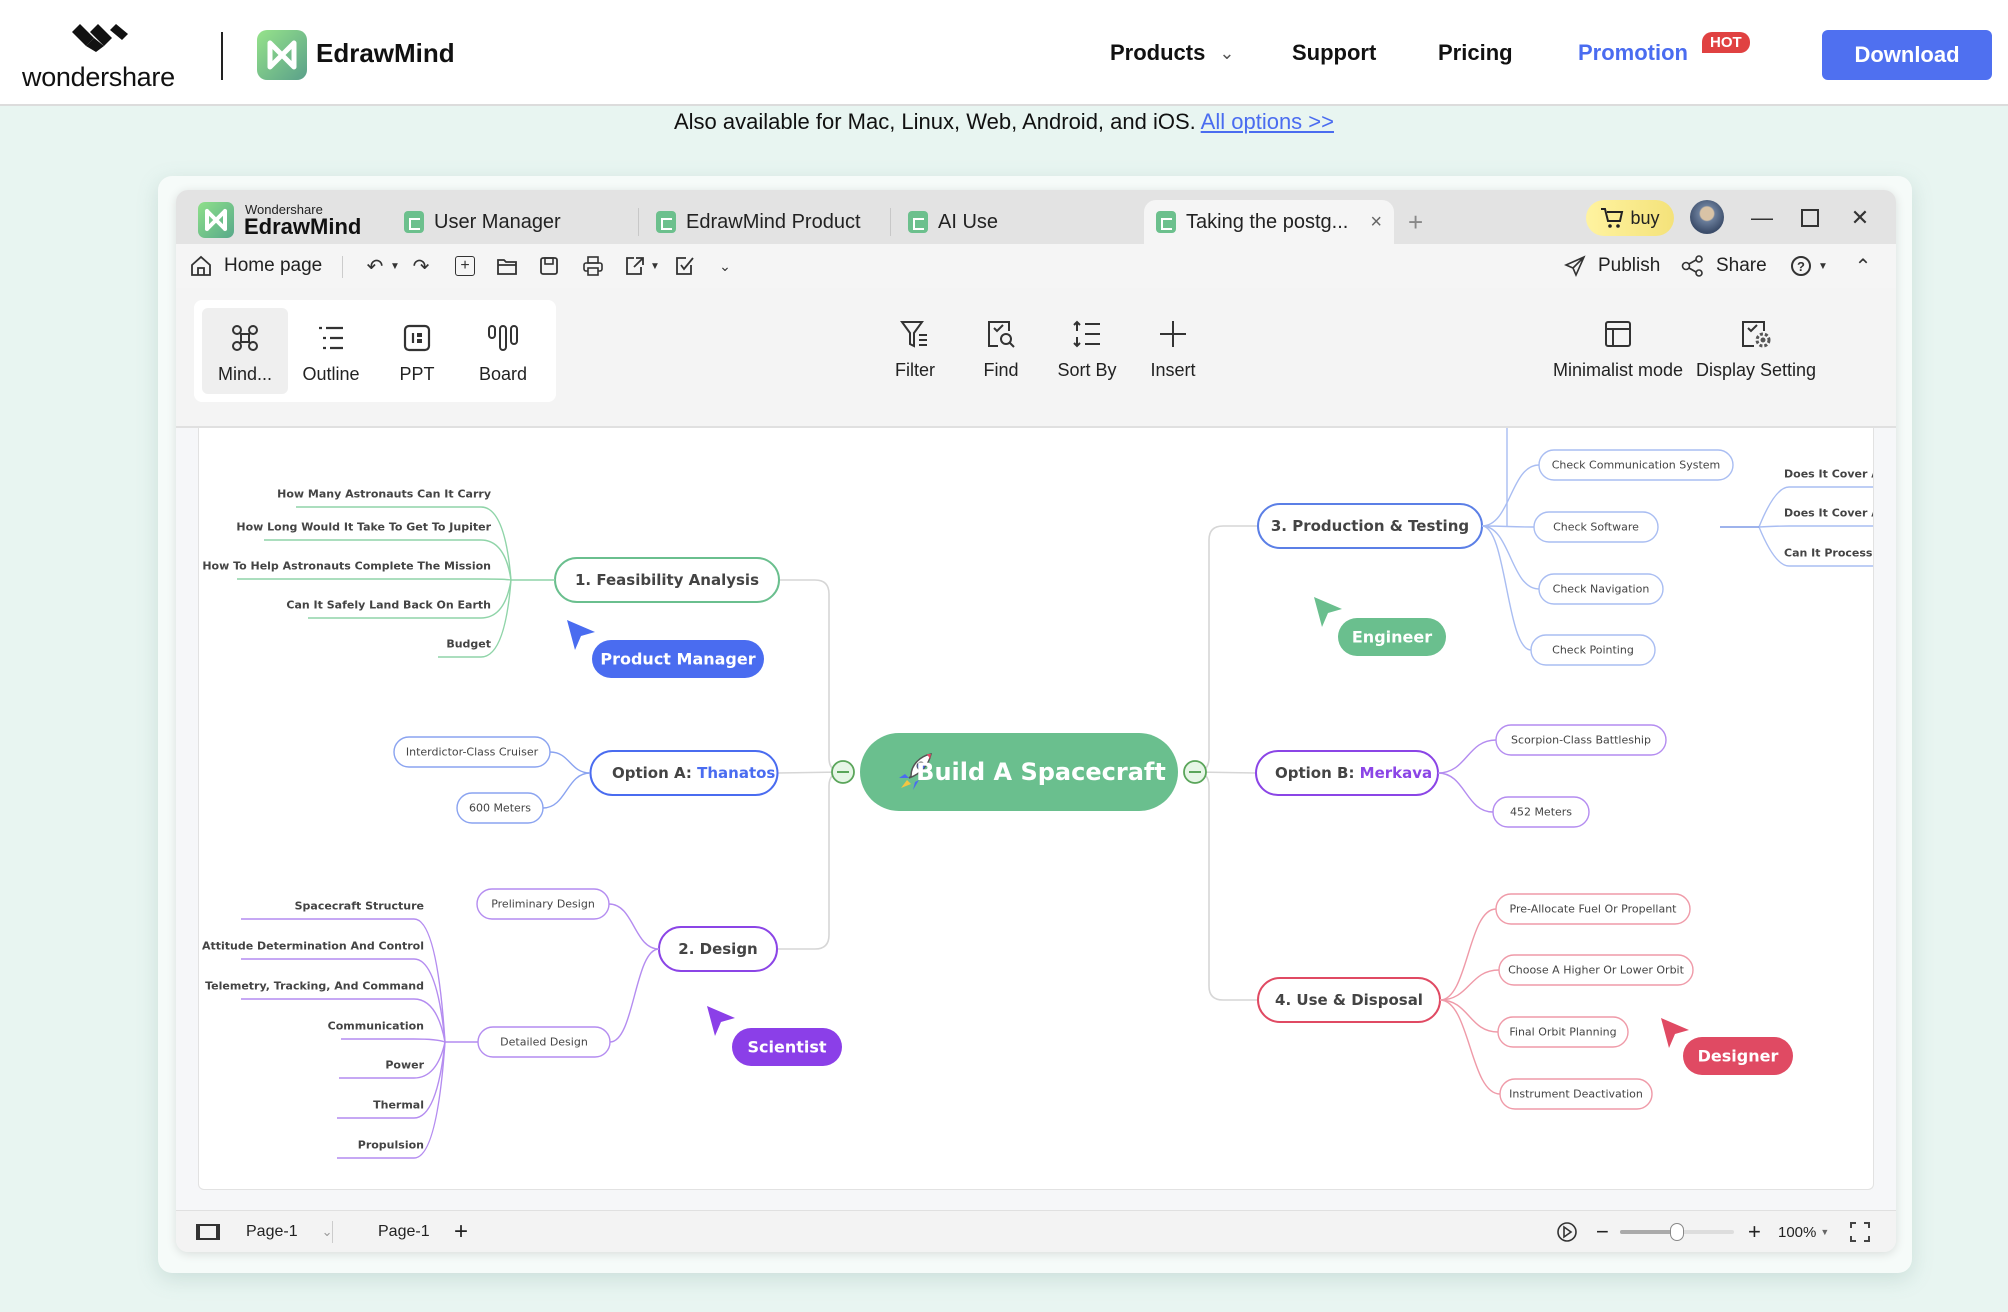 Image resolution: width=2008 pixels, height=1312 pixels. I want to click on insert-button: Insert, so click(1173, 347).